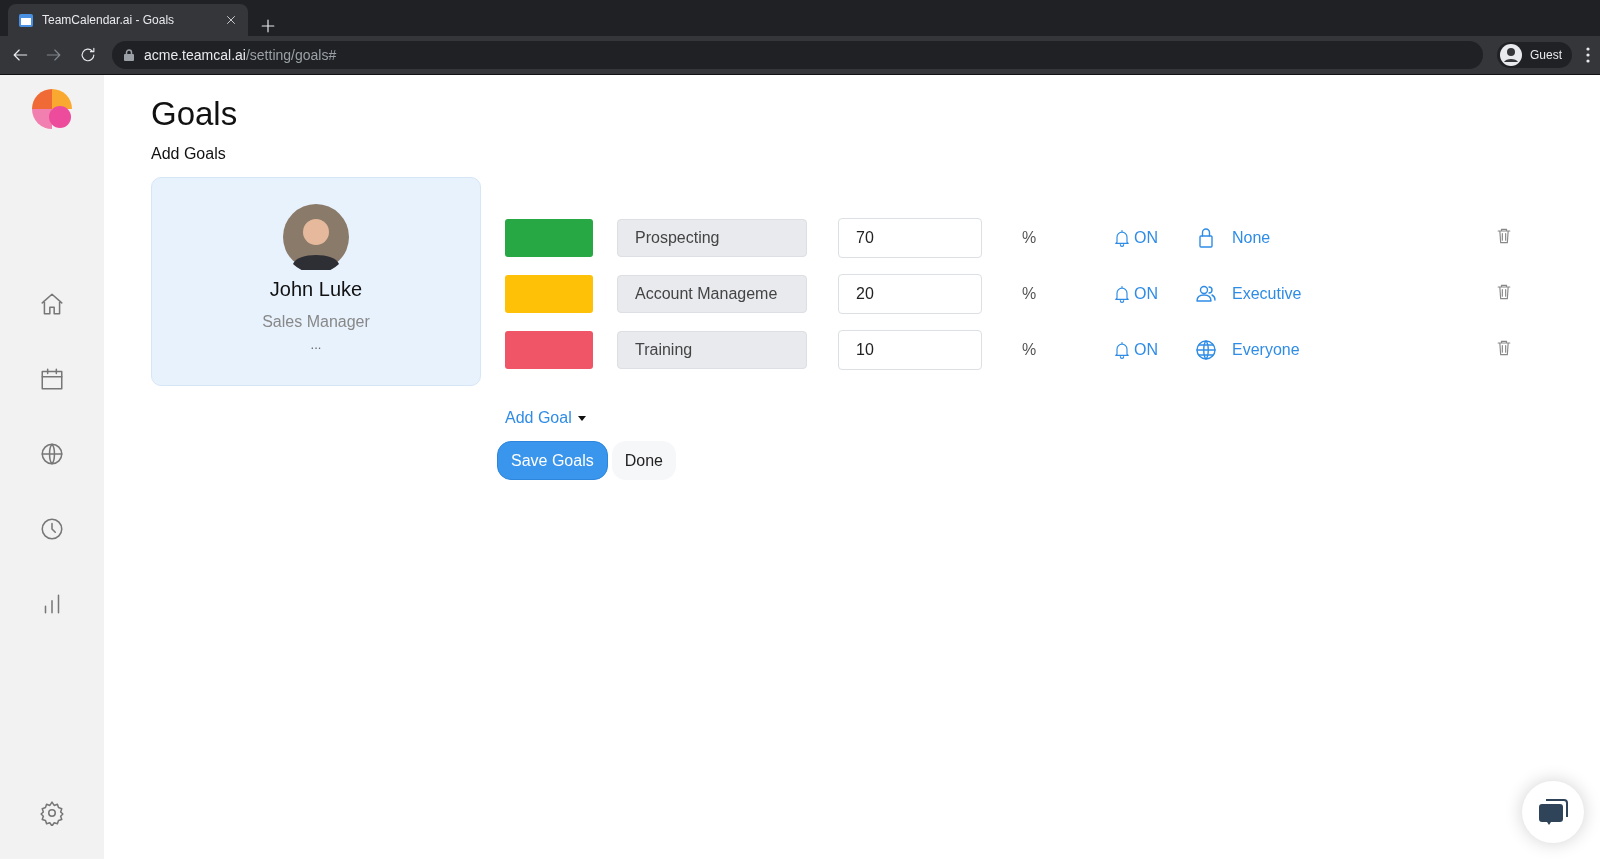  Describe the element at coordinates (545, 418) in the screenshot. I see `add-goal-dropdown: Add Goal` at that location.